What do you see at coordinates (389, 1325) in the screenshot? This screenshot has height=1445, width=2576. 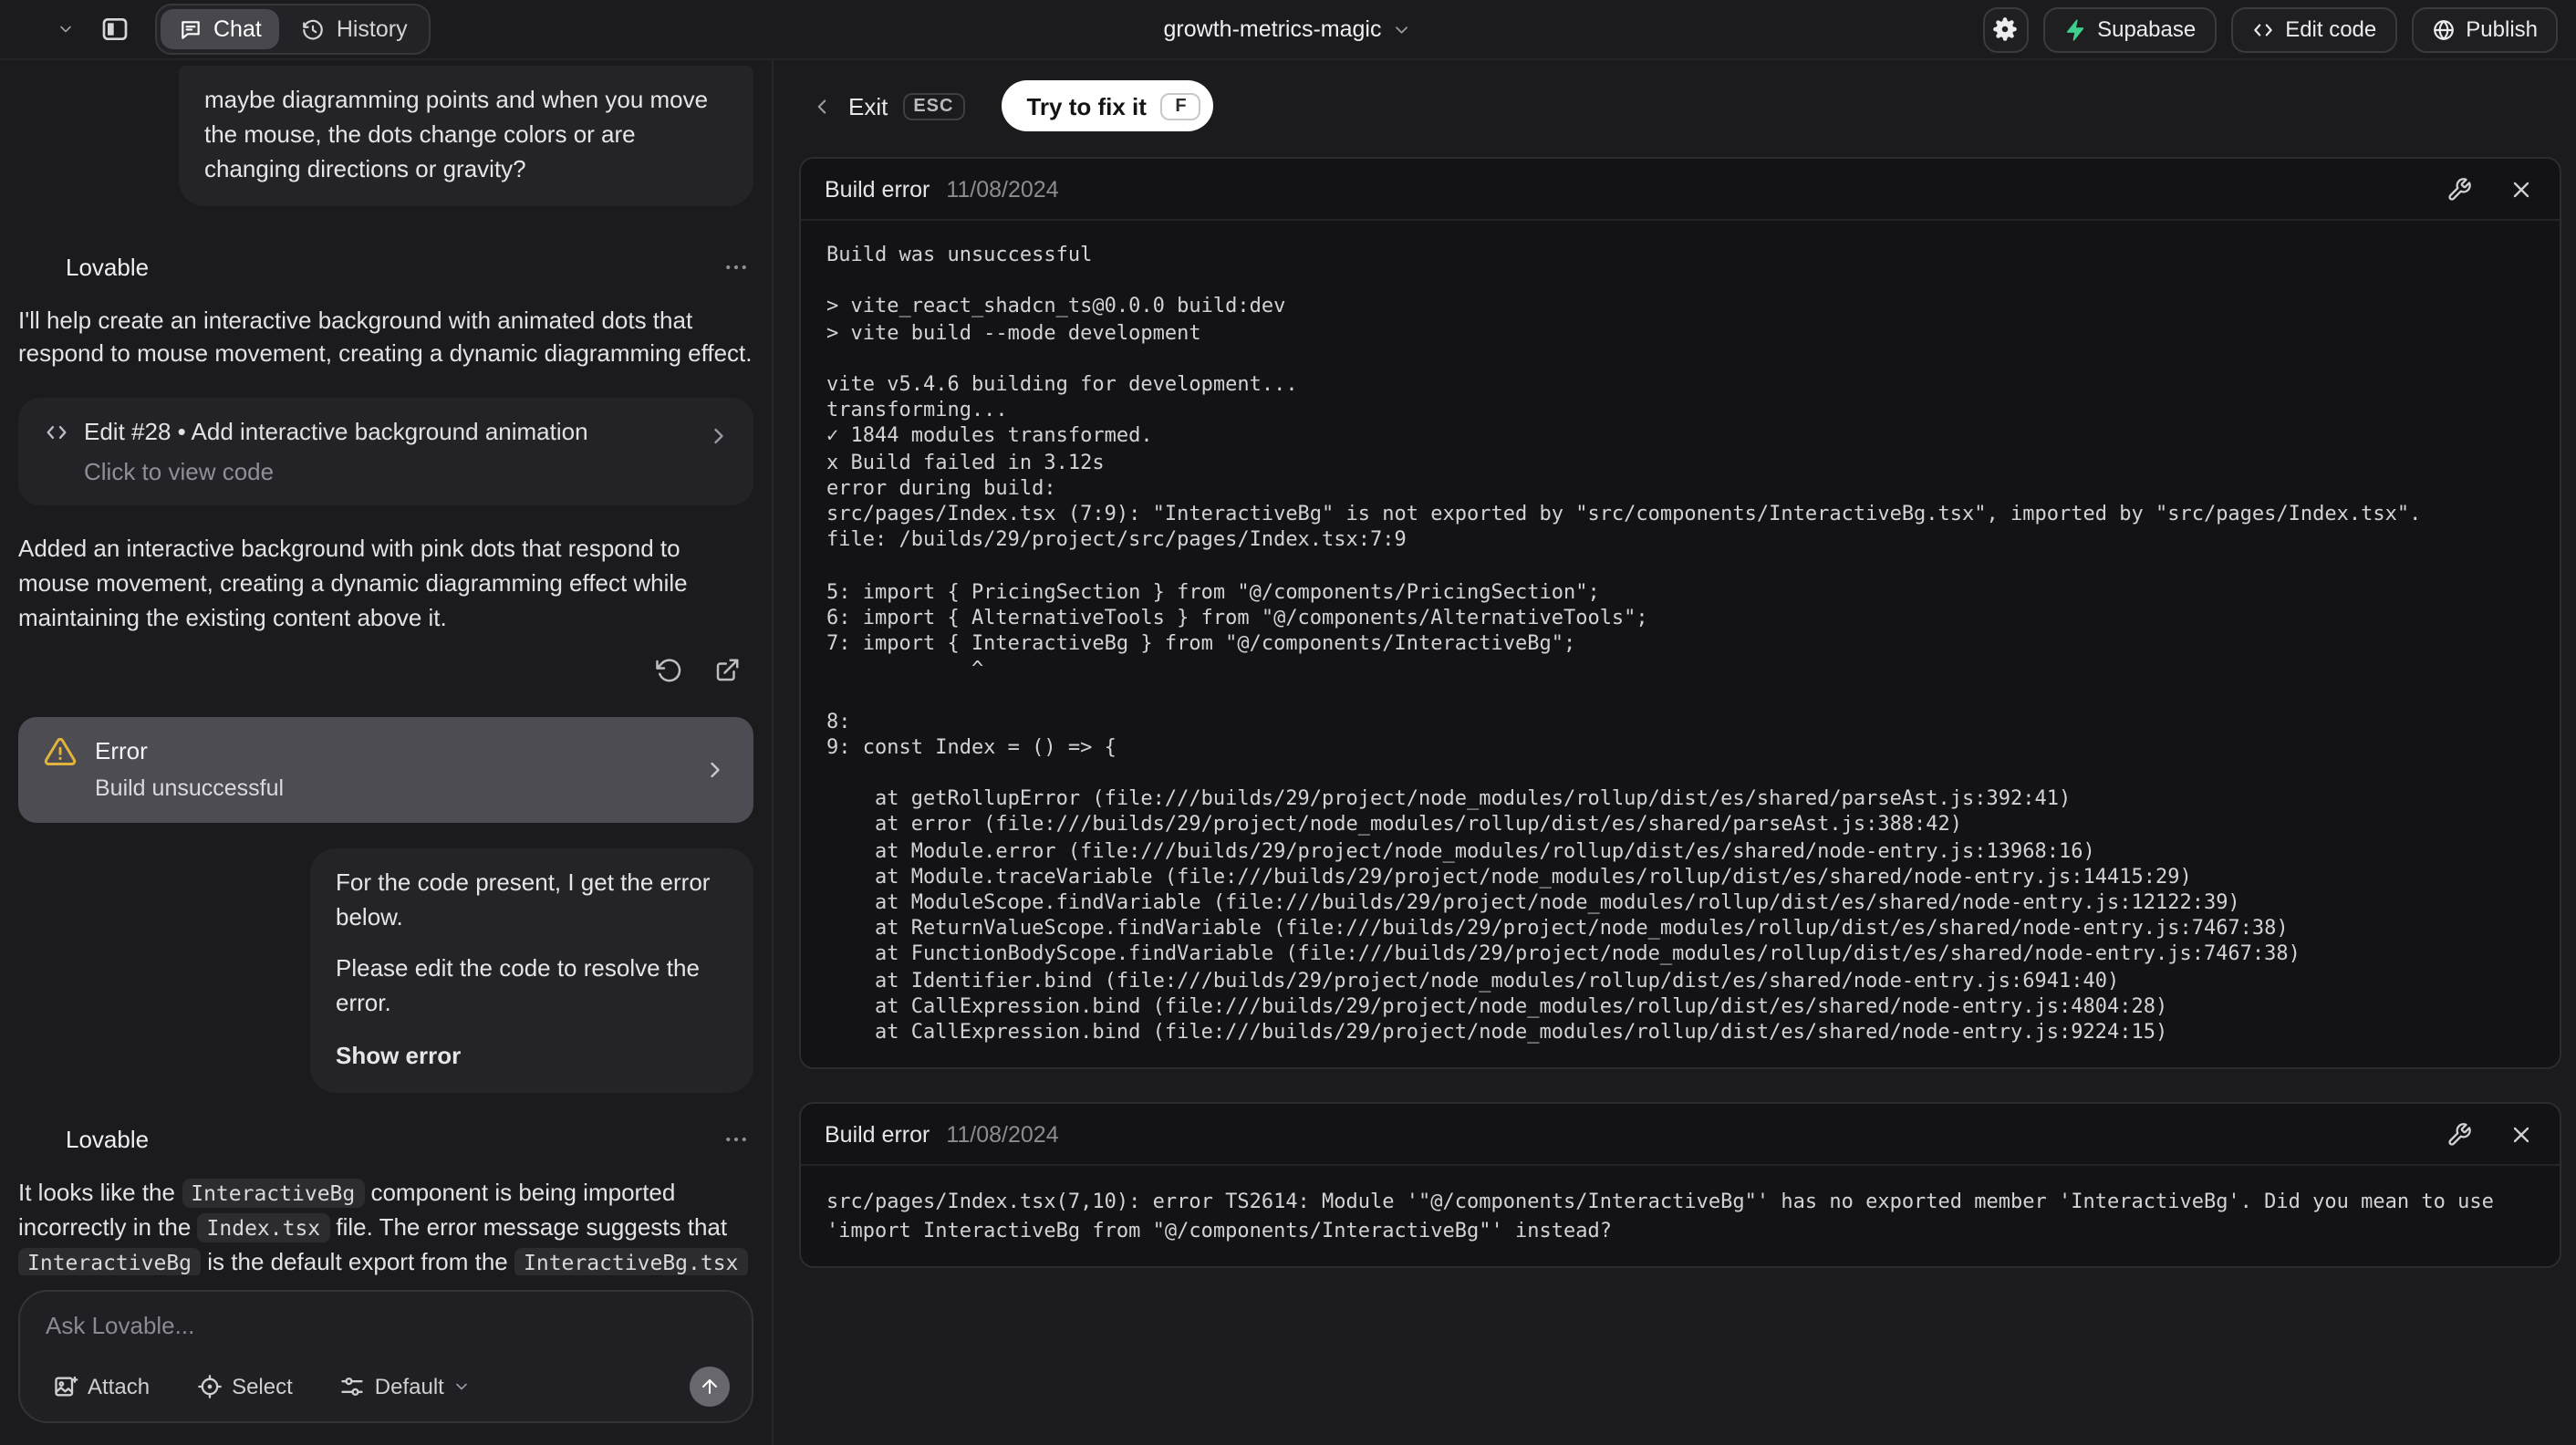 I see `chat-input` at bounding box center [389, 1325].